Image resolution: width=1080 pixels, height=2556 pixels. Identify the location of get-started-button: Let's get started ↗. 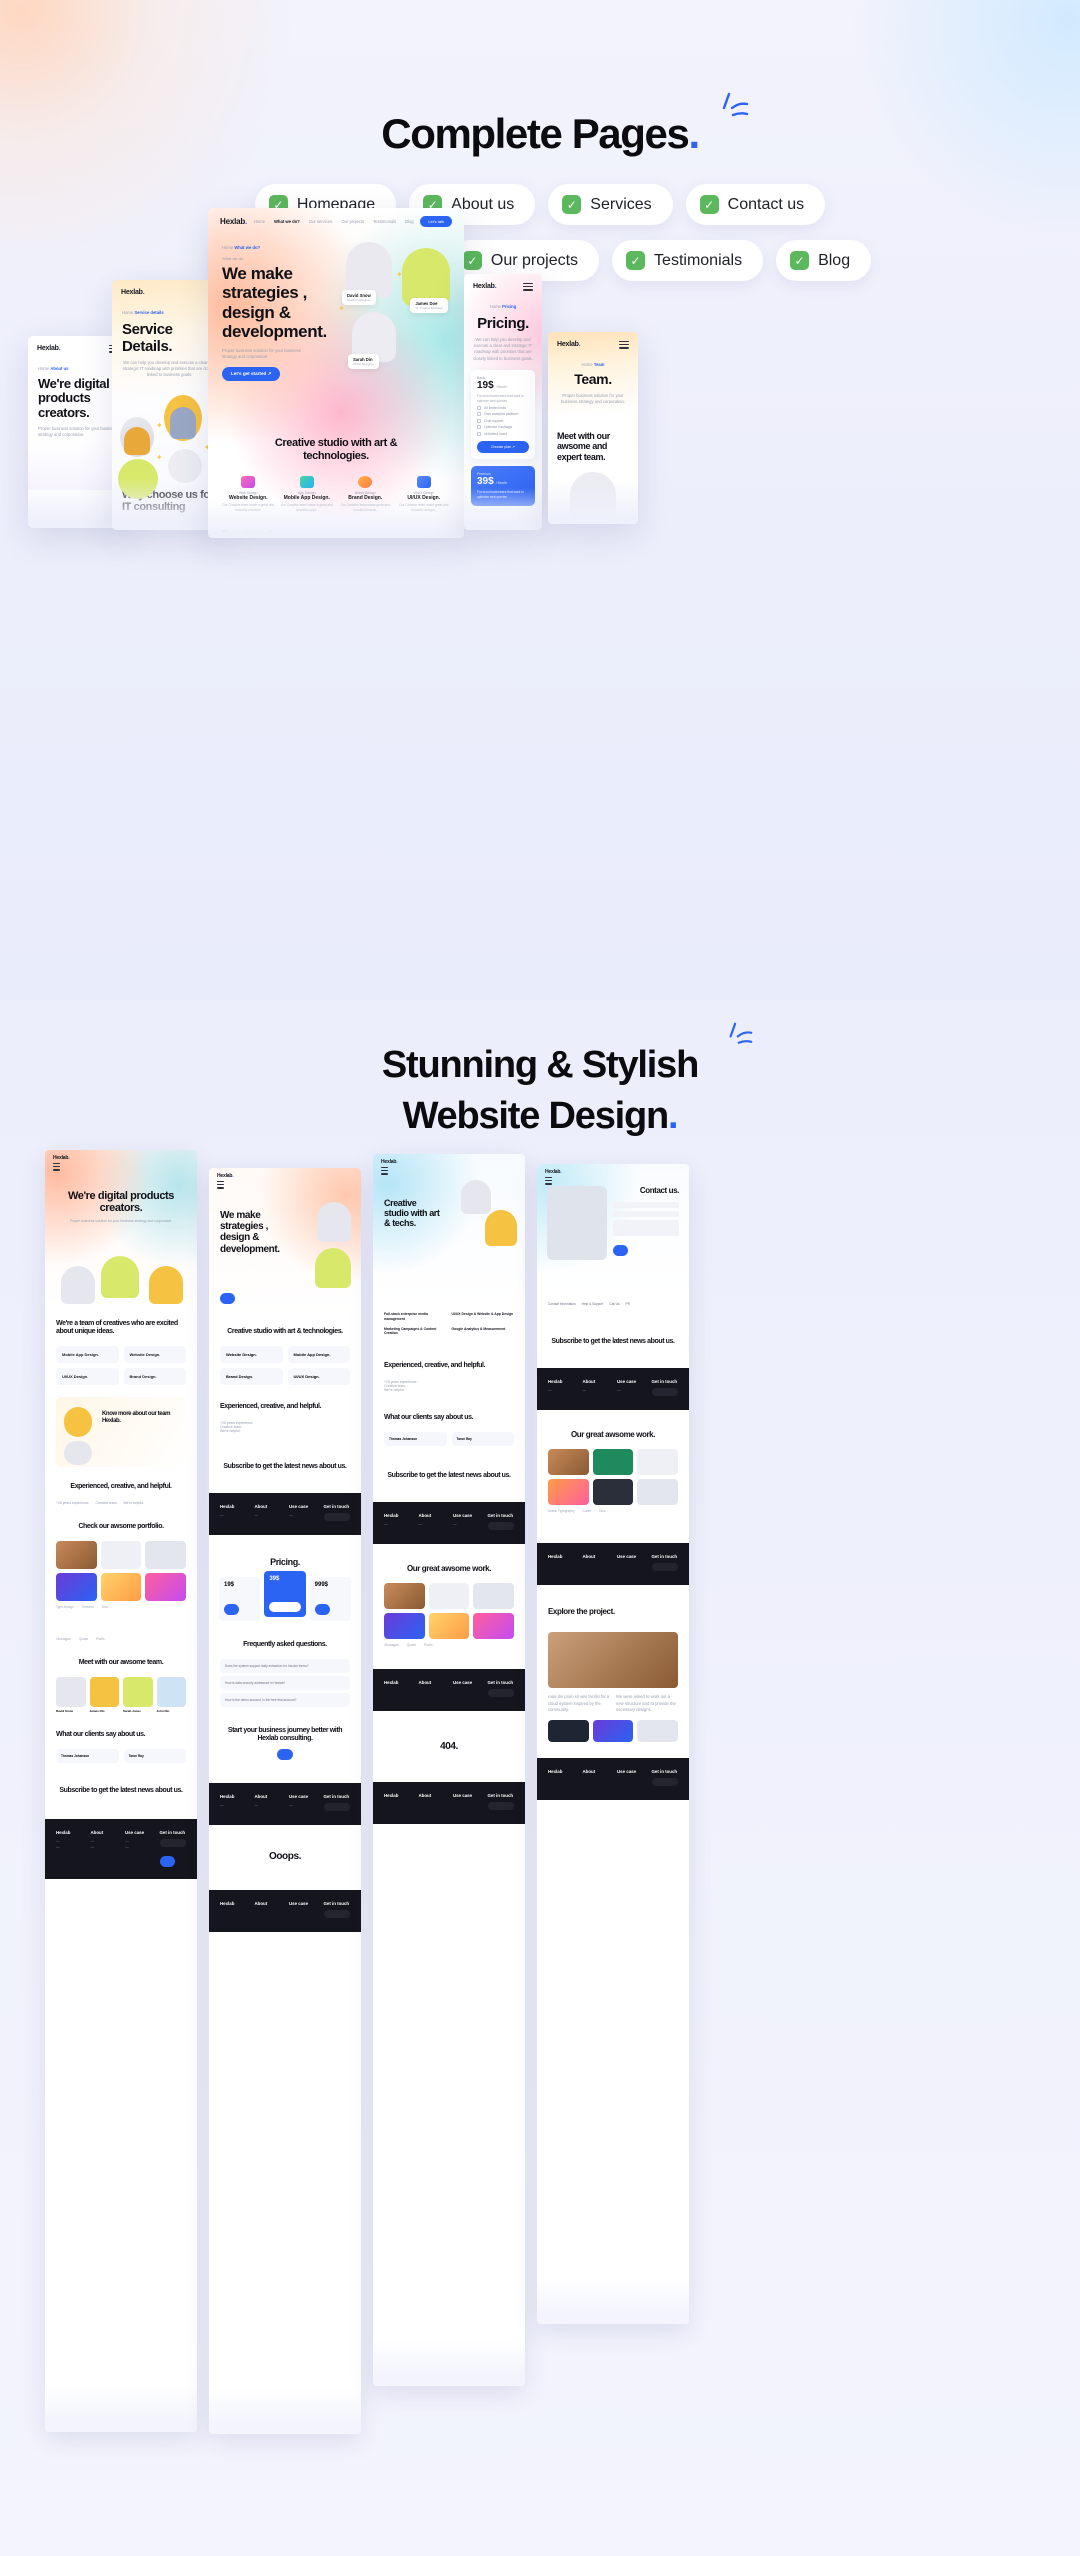
(251, 374).